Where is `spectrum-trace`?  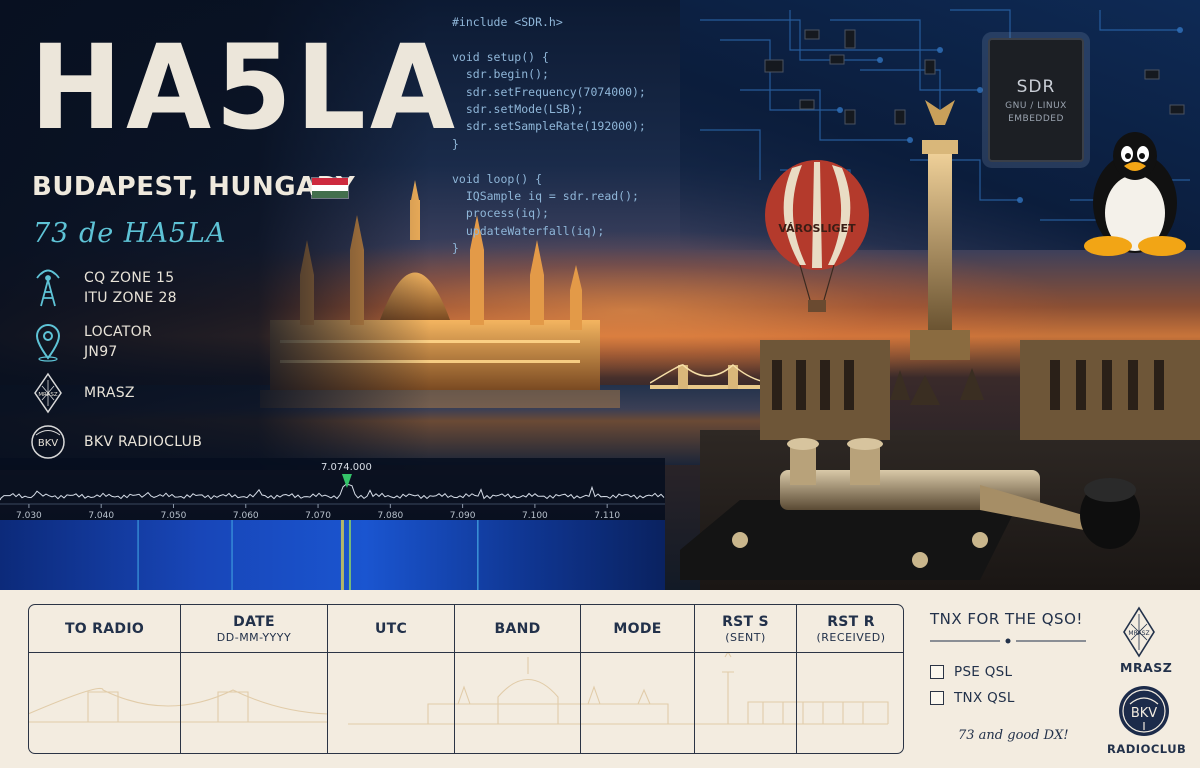
spectrum-trace is located at coordinates (332, 492).